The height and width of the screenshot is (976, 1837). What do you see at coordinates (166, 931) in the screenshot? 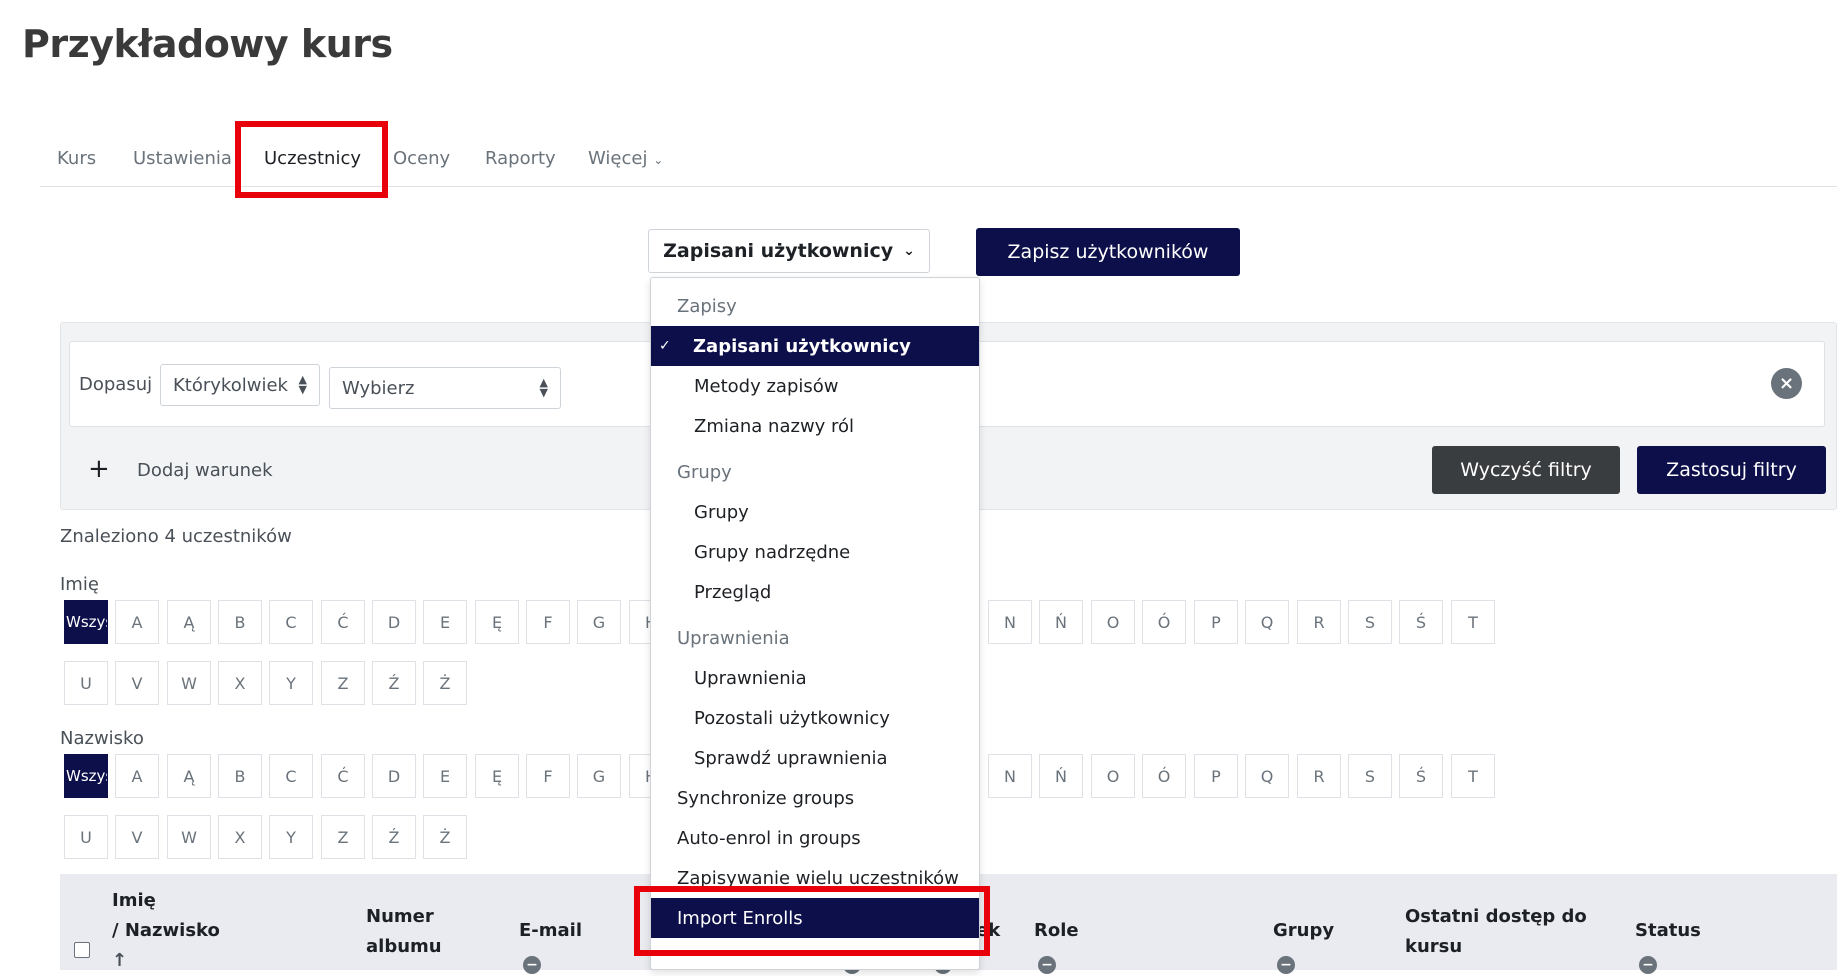
I see `column-name-last: / Nazwisko` at bounding box center [166, 931].